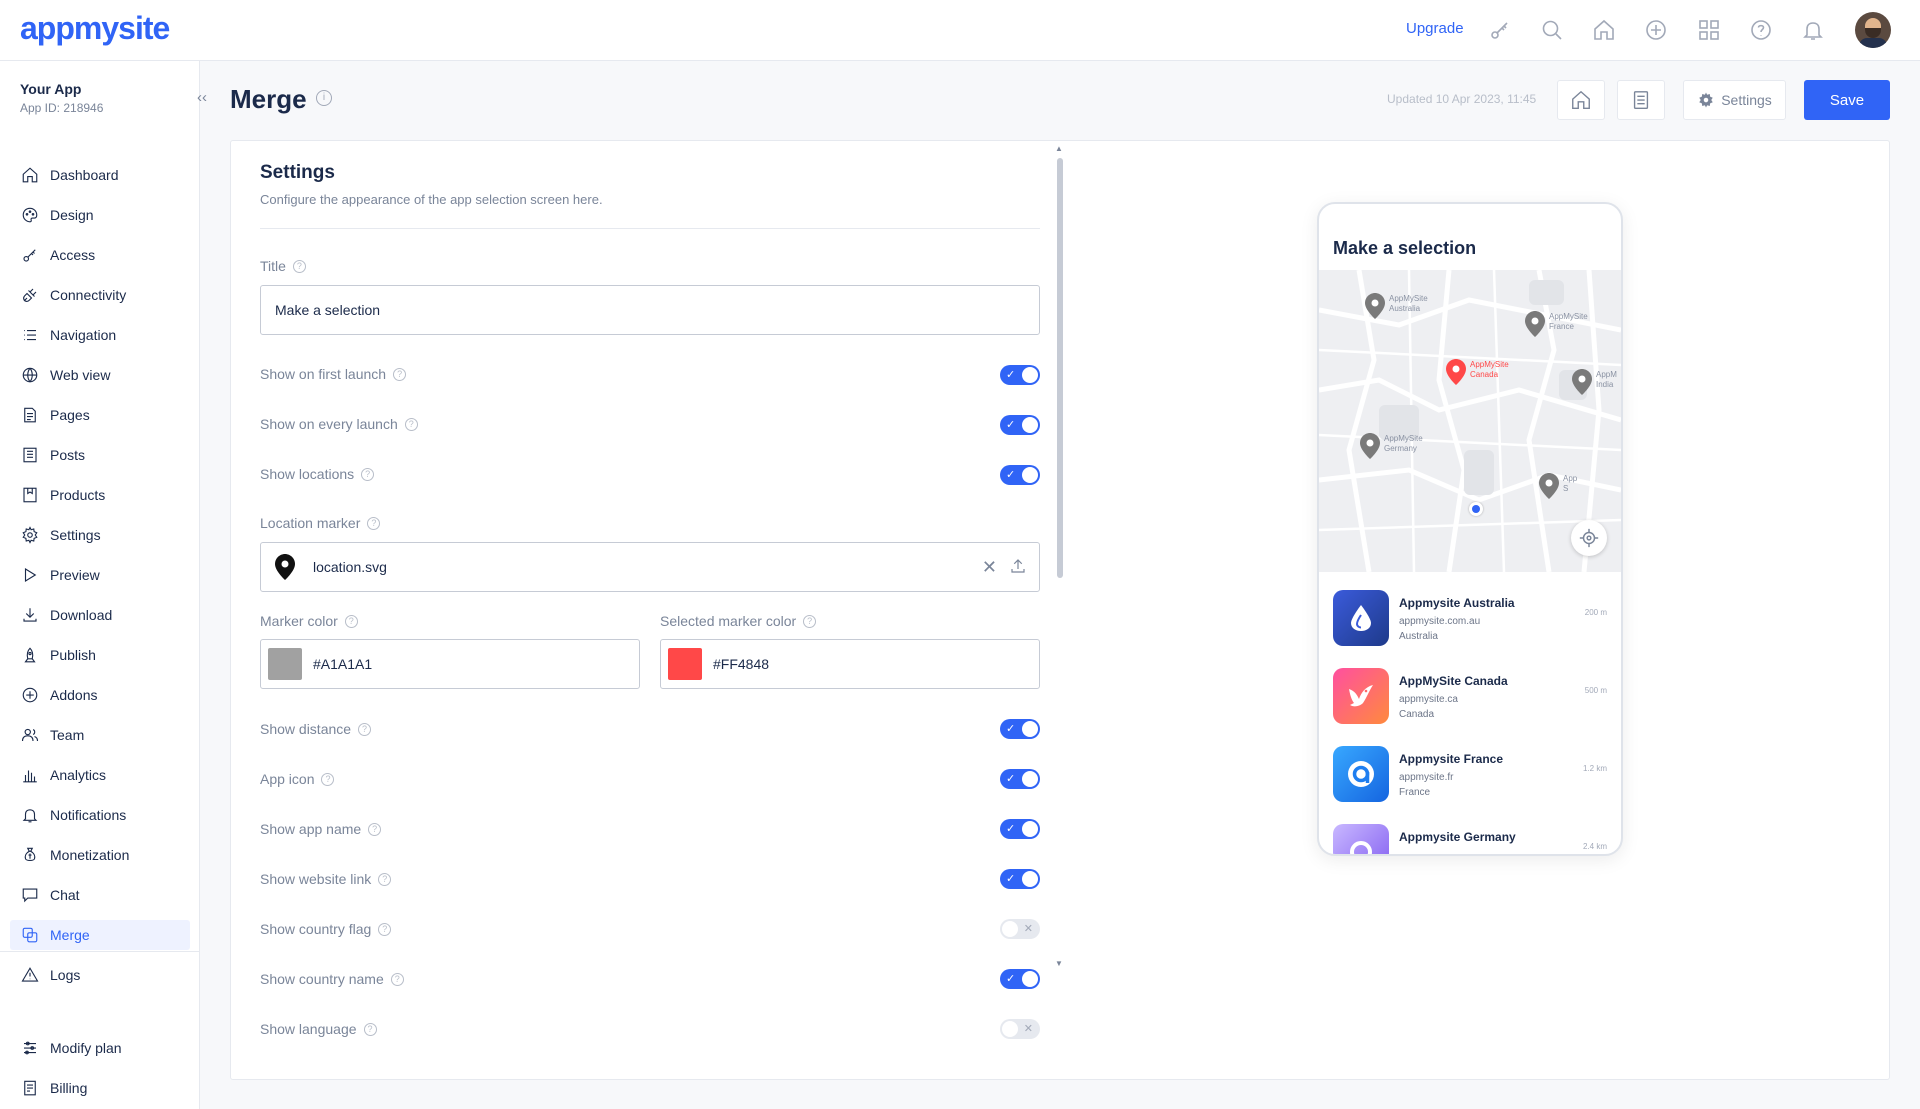 Image resolution: width=1920 pixels, height=1109 pixels. I want to click on sidebar-item-monetization: Monetization, so click(100, 855).